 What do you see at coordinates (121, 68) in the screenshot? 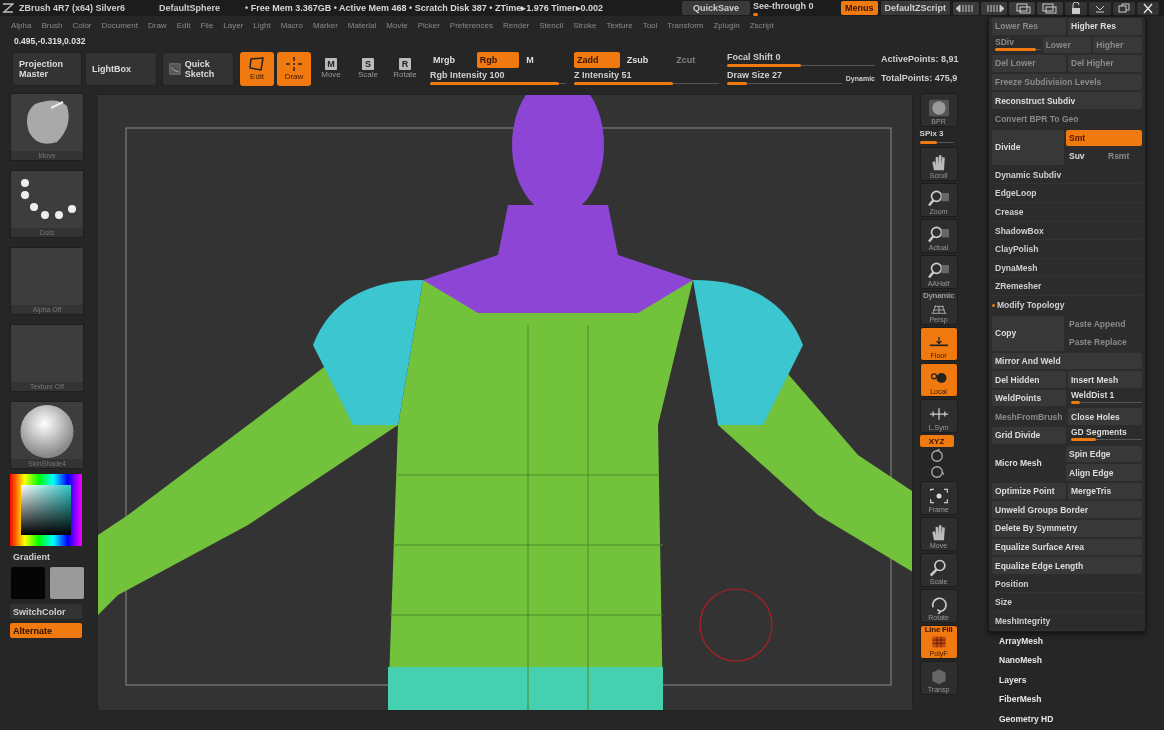
I see `lightbox-button: LightBox` at bounding box center [121, 68].